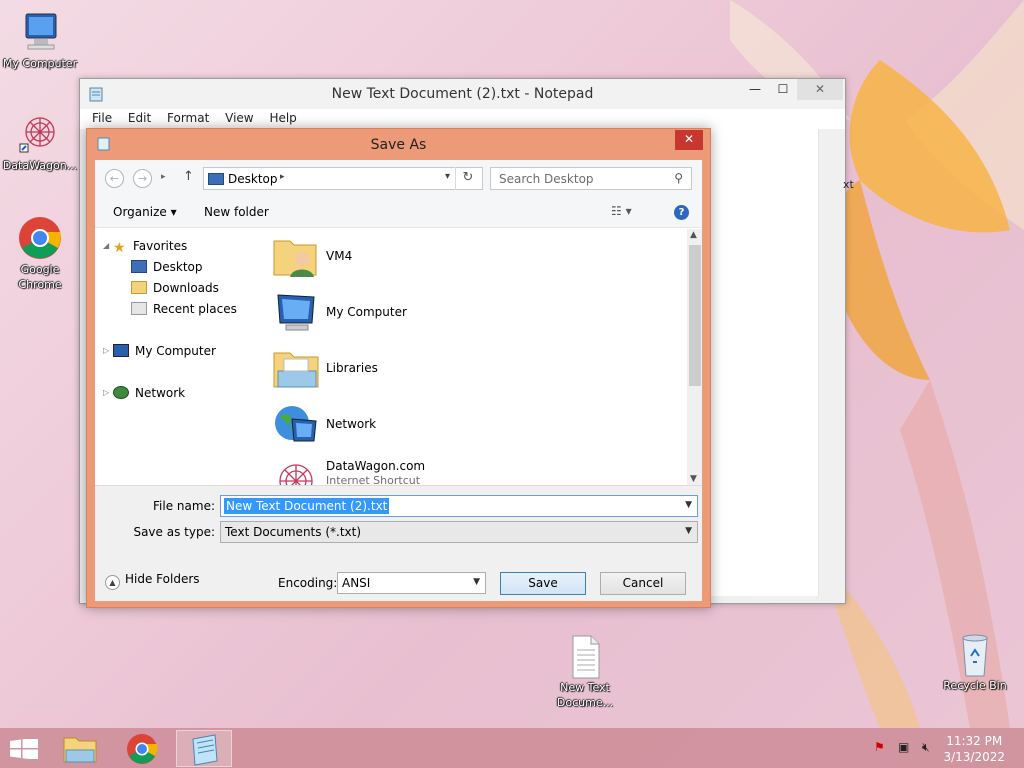 This screenshot has height=768, width=1024. Describe the element at coordinates (693, 235) in the screenshot. I see `scroll-up-icon: ▲` at that location.